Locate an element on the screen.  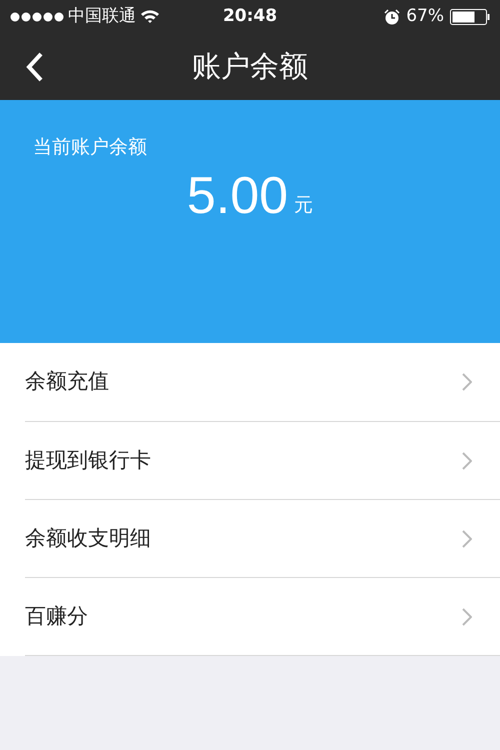
page-title: 账户余额 is located at coordinates (250, 66).